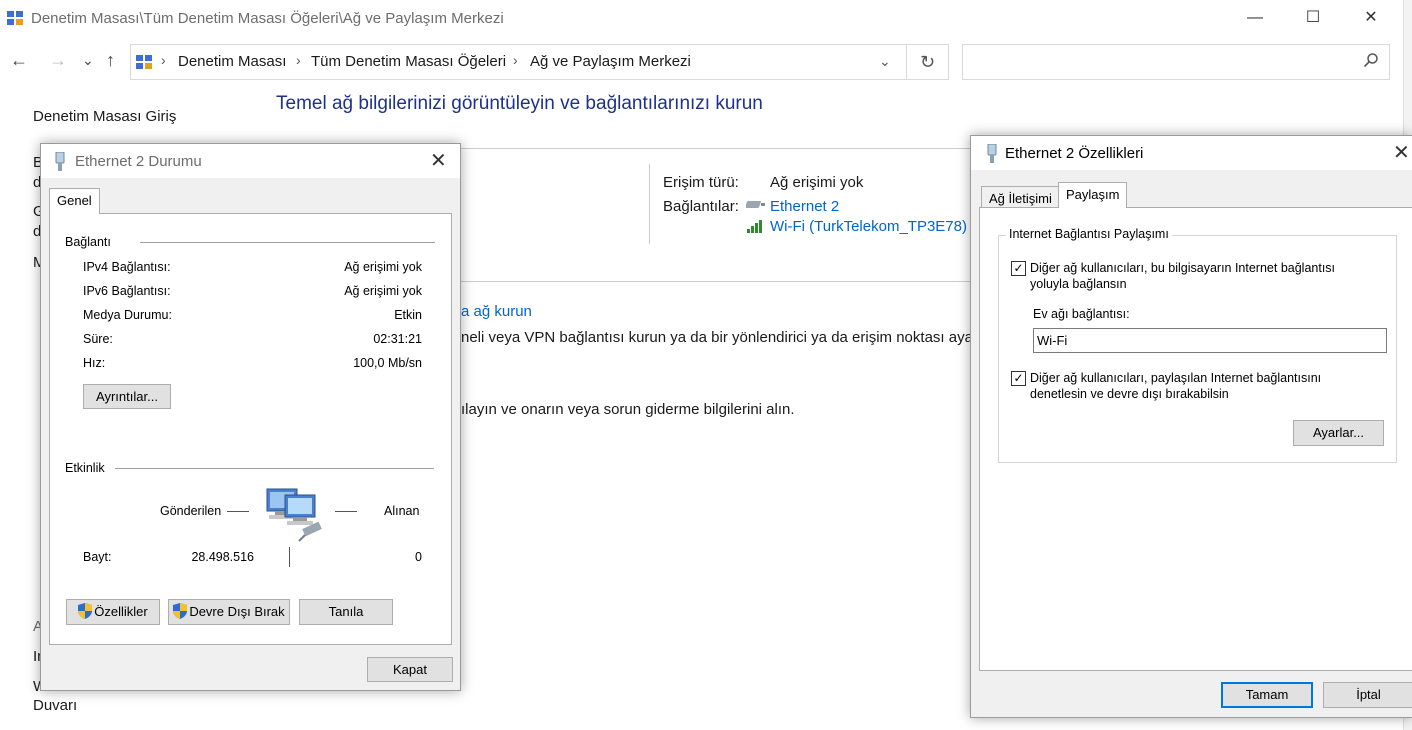  What do you see at coordinates (701, 206) in the screenshot?
I see `connections-label: Bağlantılar:` at bounding box center [701, 206].